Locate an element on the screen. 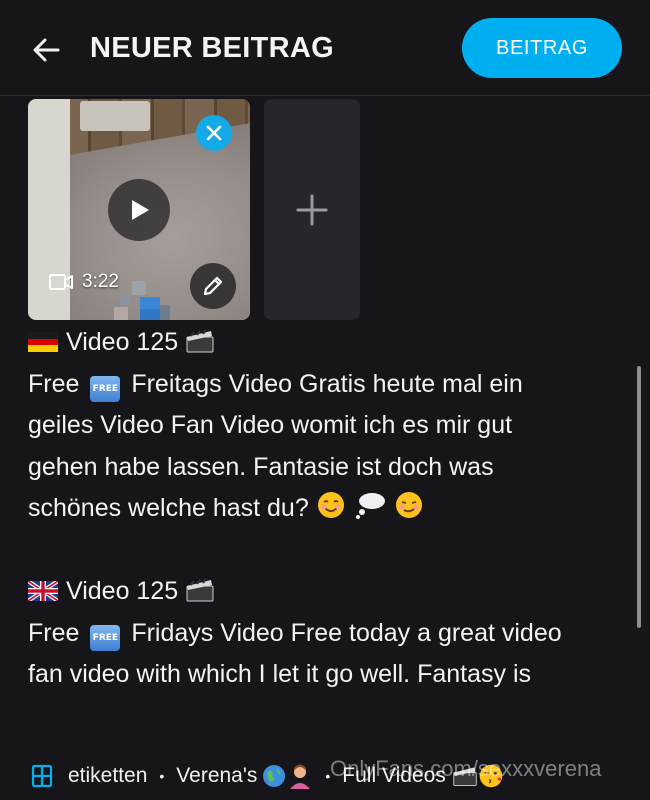 Image resolution: width=650 pixels, height=800 pixels. thought-balloon-icon is located at coordinates (370, 506).